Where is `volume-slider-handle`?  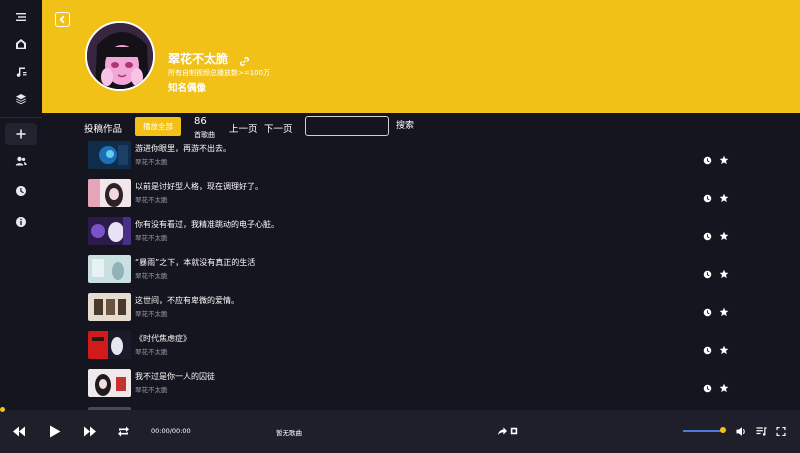
volume-slider-handle is located at coordinates (723, 430).